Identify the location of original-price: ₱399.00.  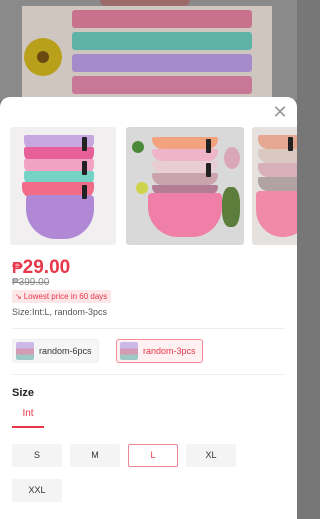
(31, 282).